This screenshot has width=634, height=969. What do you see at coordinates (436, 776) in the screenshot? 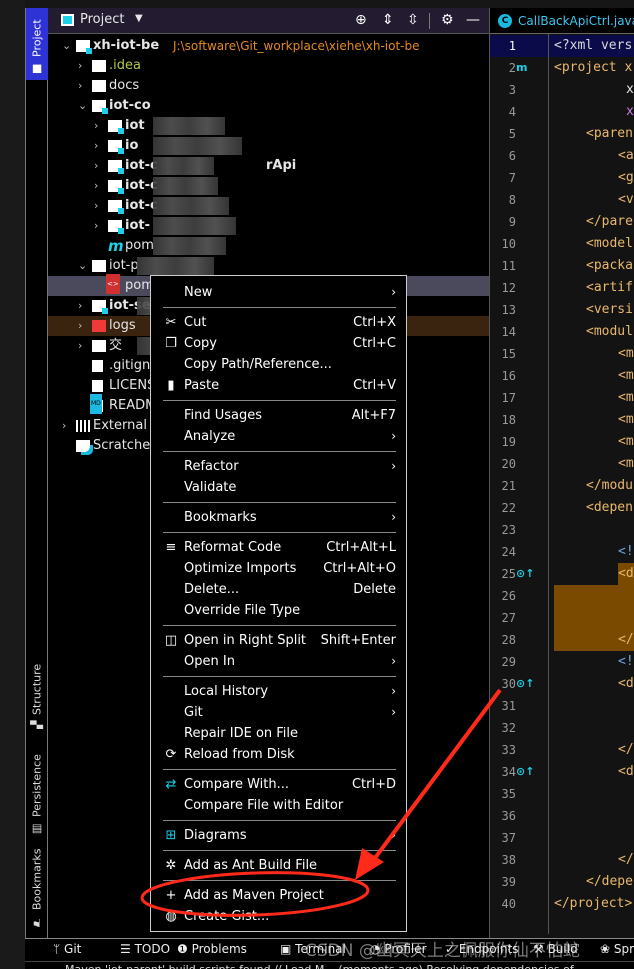
I see `annotation-arrow` at bounding box center [436, 776].